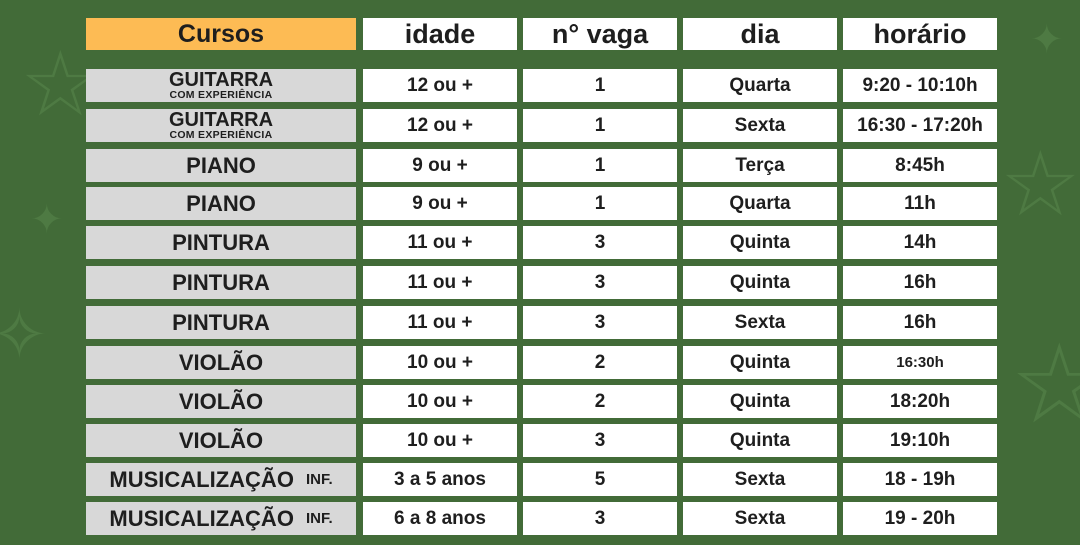 The width and height of the screenshot is (1080, 545). I want to click on header-horario: horário, so click(920, 34).